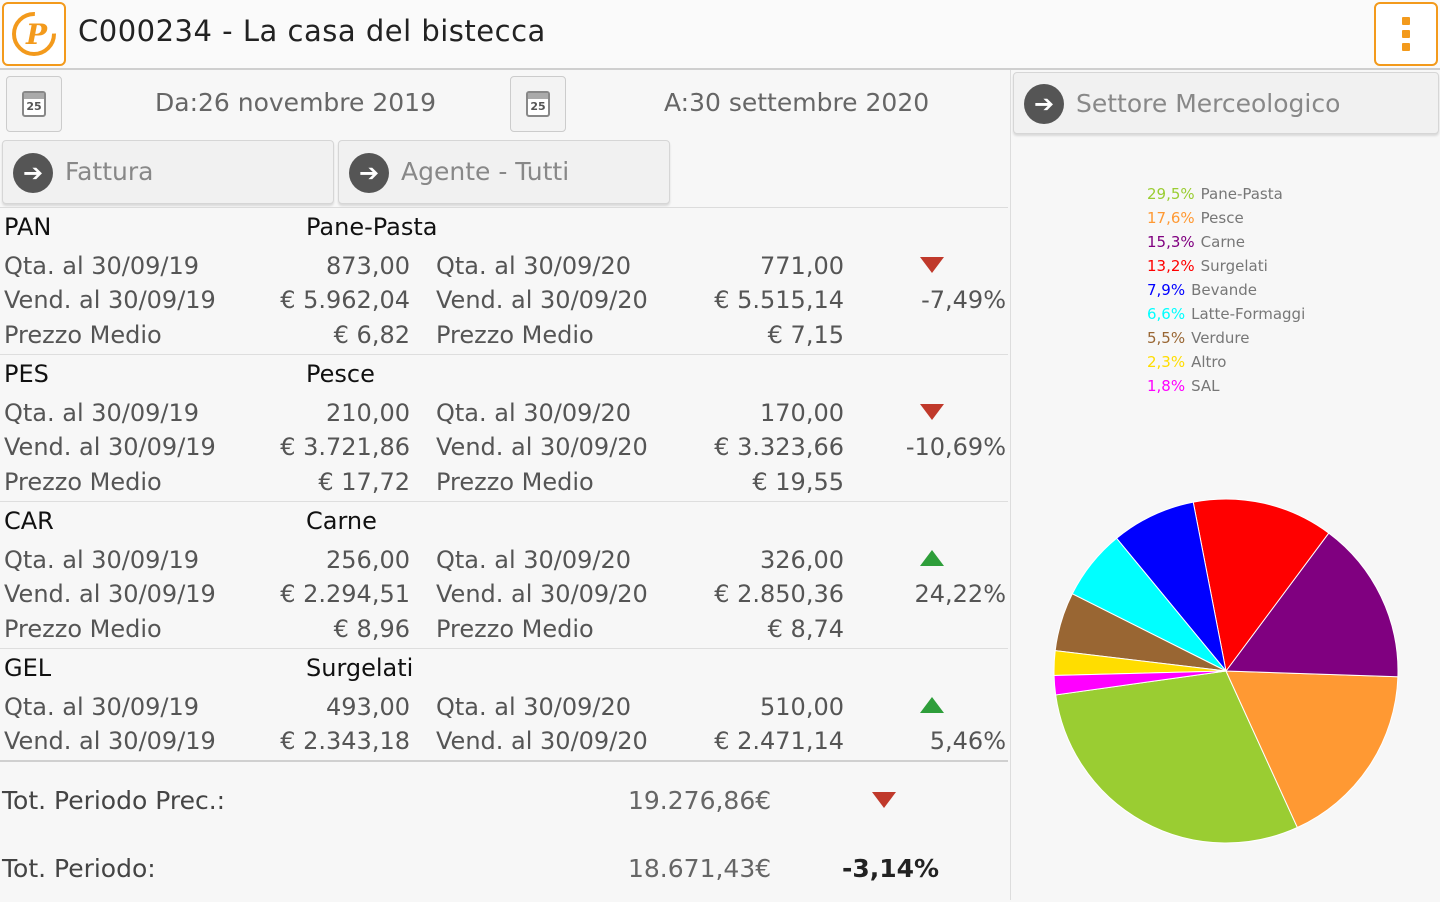 This screenshot has width=1440, height=902. Describe the element at coordinates (798, 482) in the screenshot. I see `avg-price-curr: € 19,55` at that location.